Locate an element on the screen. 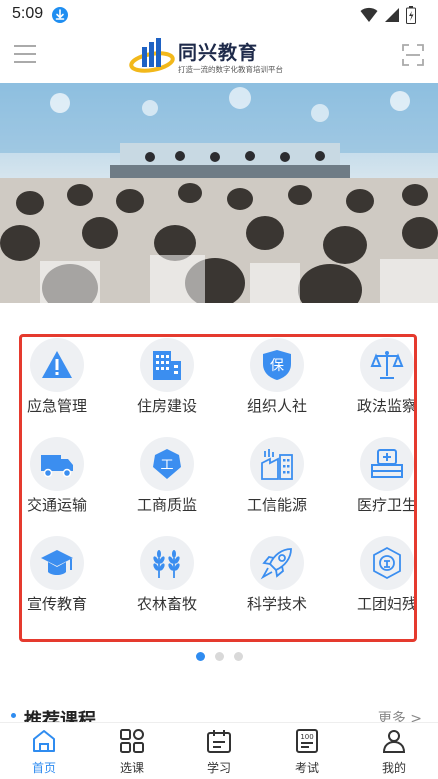  battery-icon is located at coordinates (411, 15).